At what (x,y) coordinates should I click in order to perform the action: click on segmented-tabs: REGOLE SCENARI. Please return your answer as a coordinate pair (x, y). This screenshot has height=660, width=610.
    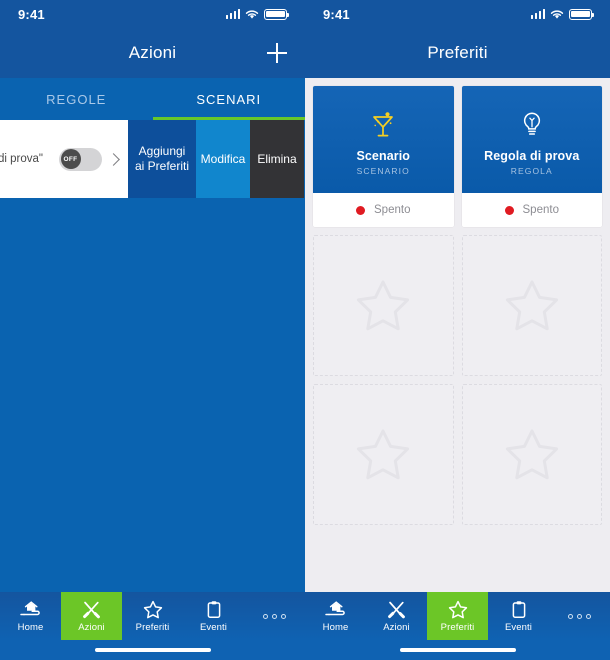
    Looking at the image, I should click on (152, 99).